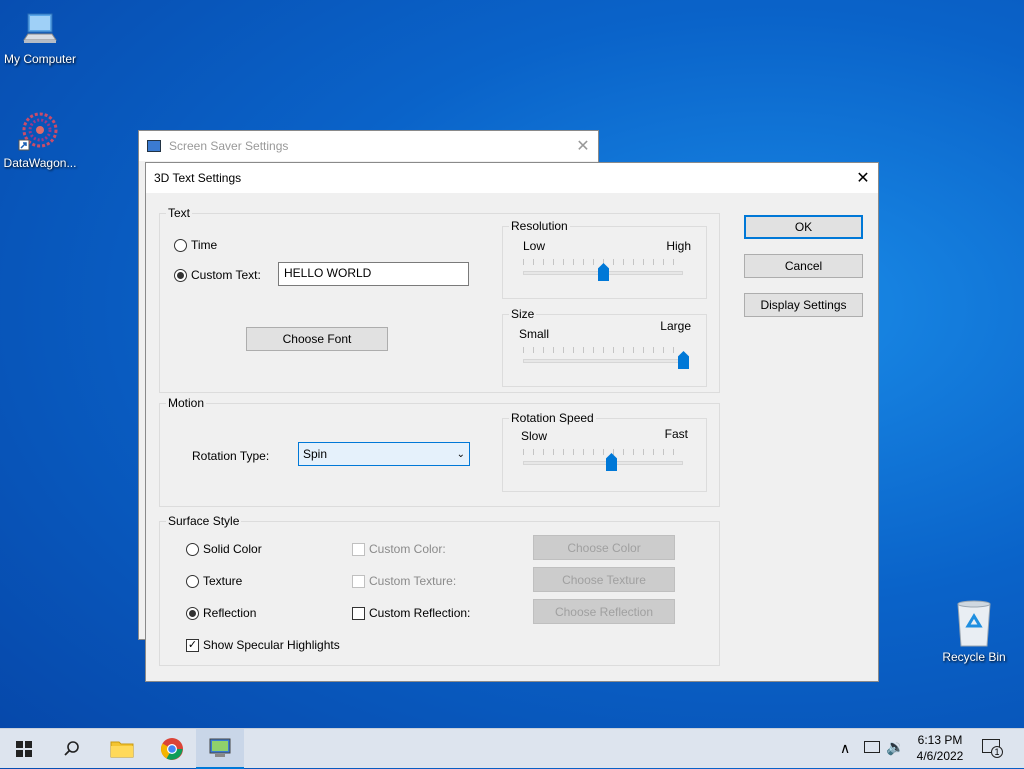  Describe the element at coordinates (271, 645) in the screenshot. I see `checkbox-label: Show Specular Highlights` at that location.